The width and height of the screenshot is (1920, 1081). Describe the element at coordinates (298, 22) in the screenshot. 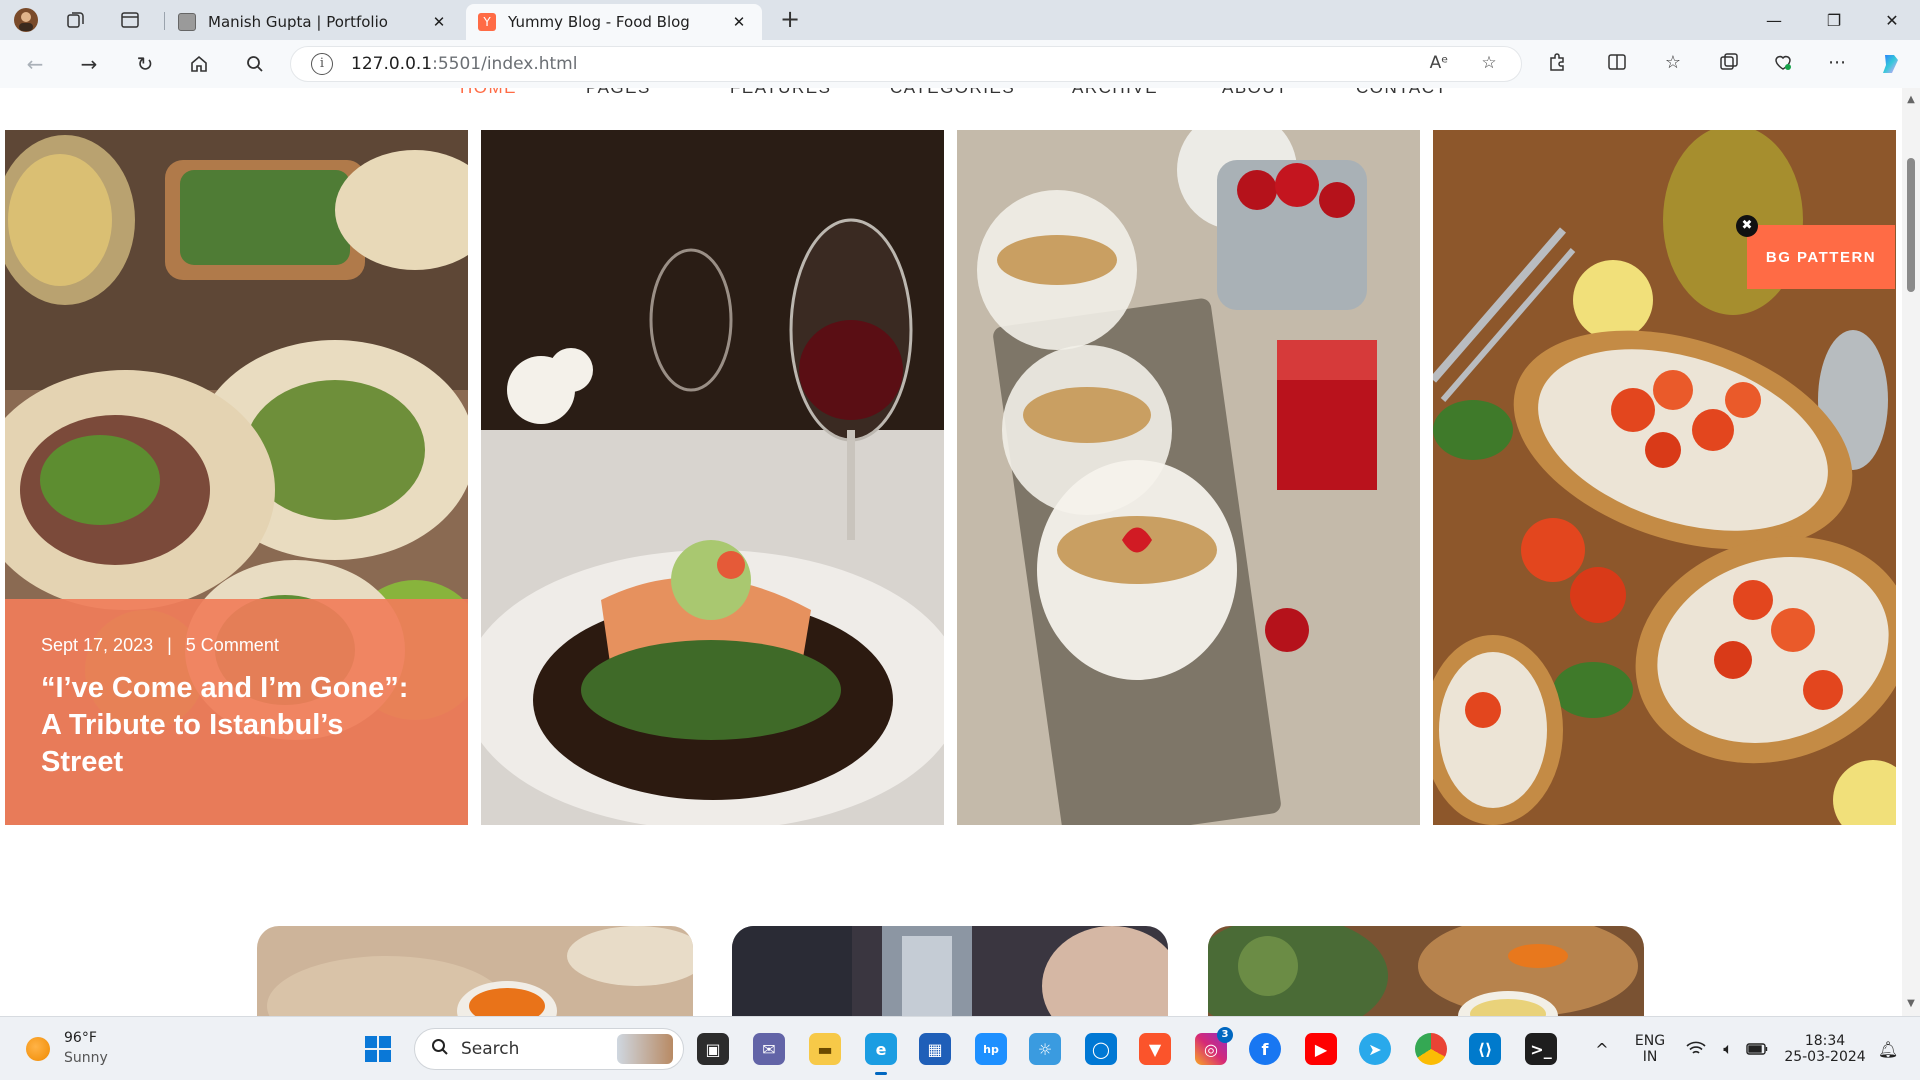

I see `tab-title: Manish Gupta | Portfolio` at that location.